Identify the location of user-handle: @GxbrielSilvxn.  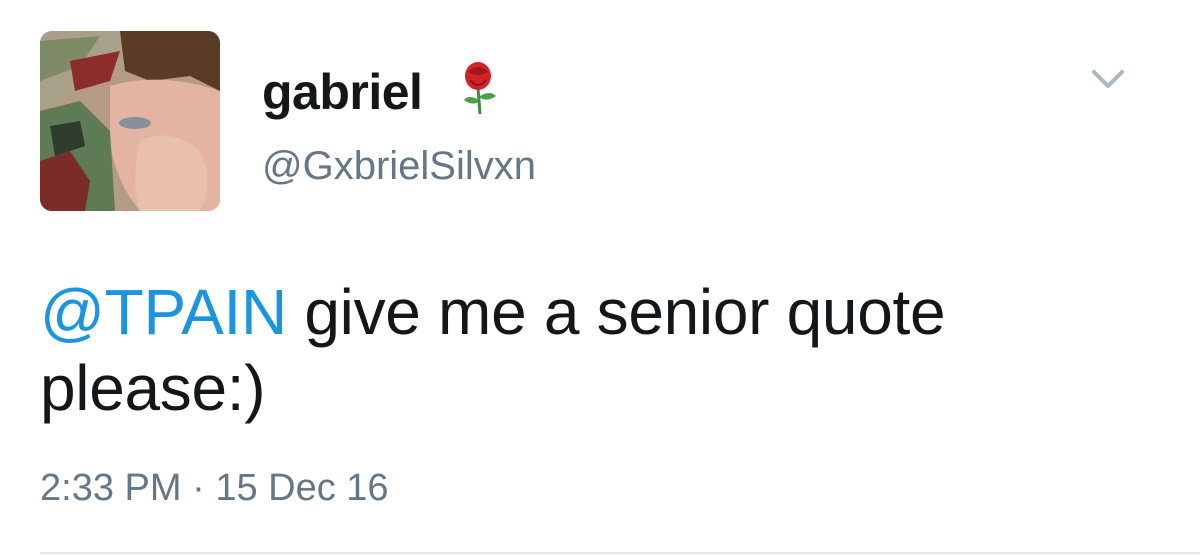
(399, 166).